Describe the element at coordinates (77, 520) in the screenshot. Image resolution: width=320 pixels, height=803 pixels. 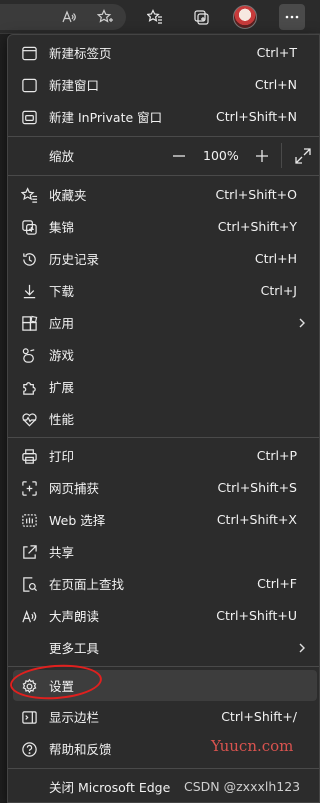
I see `menu-item-label: Web 选择` at that location.